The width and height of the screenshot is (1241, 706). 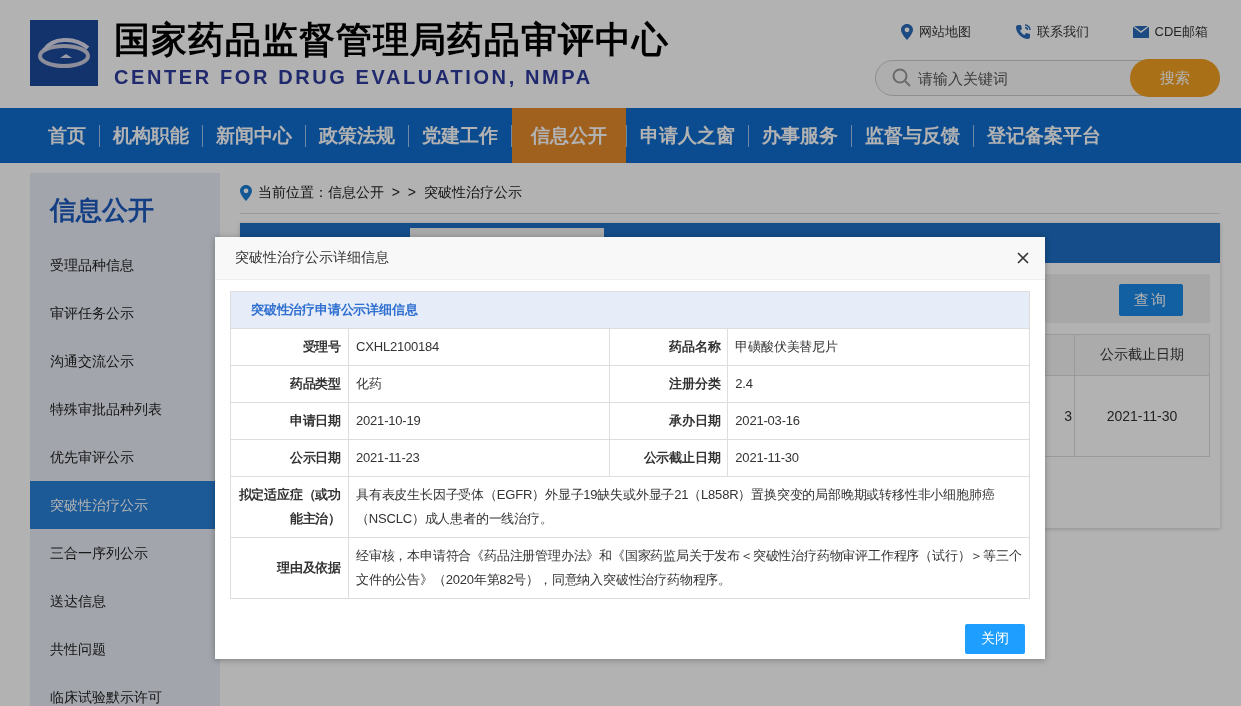 I want to click on field-value: 2.4, so click(x=878, y=384).